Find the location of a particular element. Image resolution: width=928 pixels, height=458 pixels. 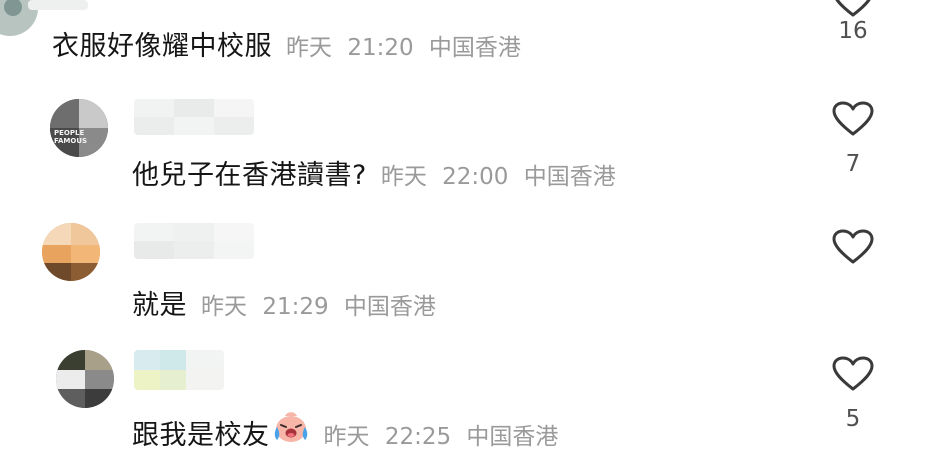

like-button: 5 is located at coordinates (853, 394).